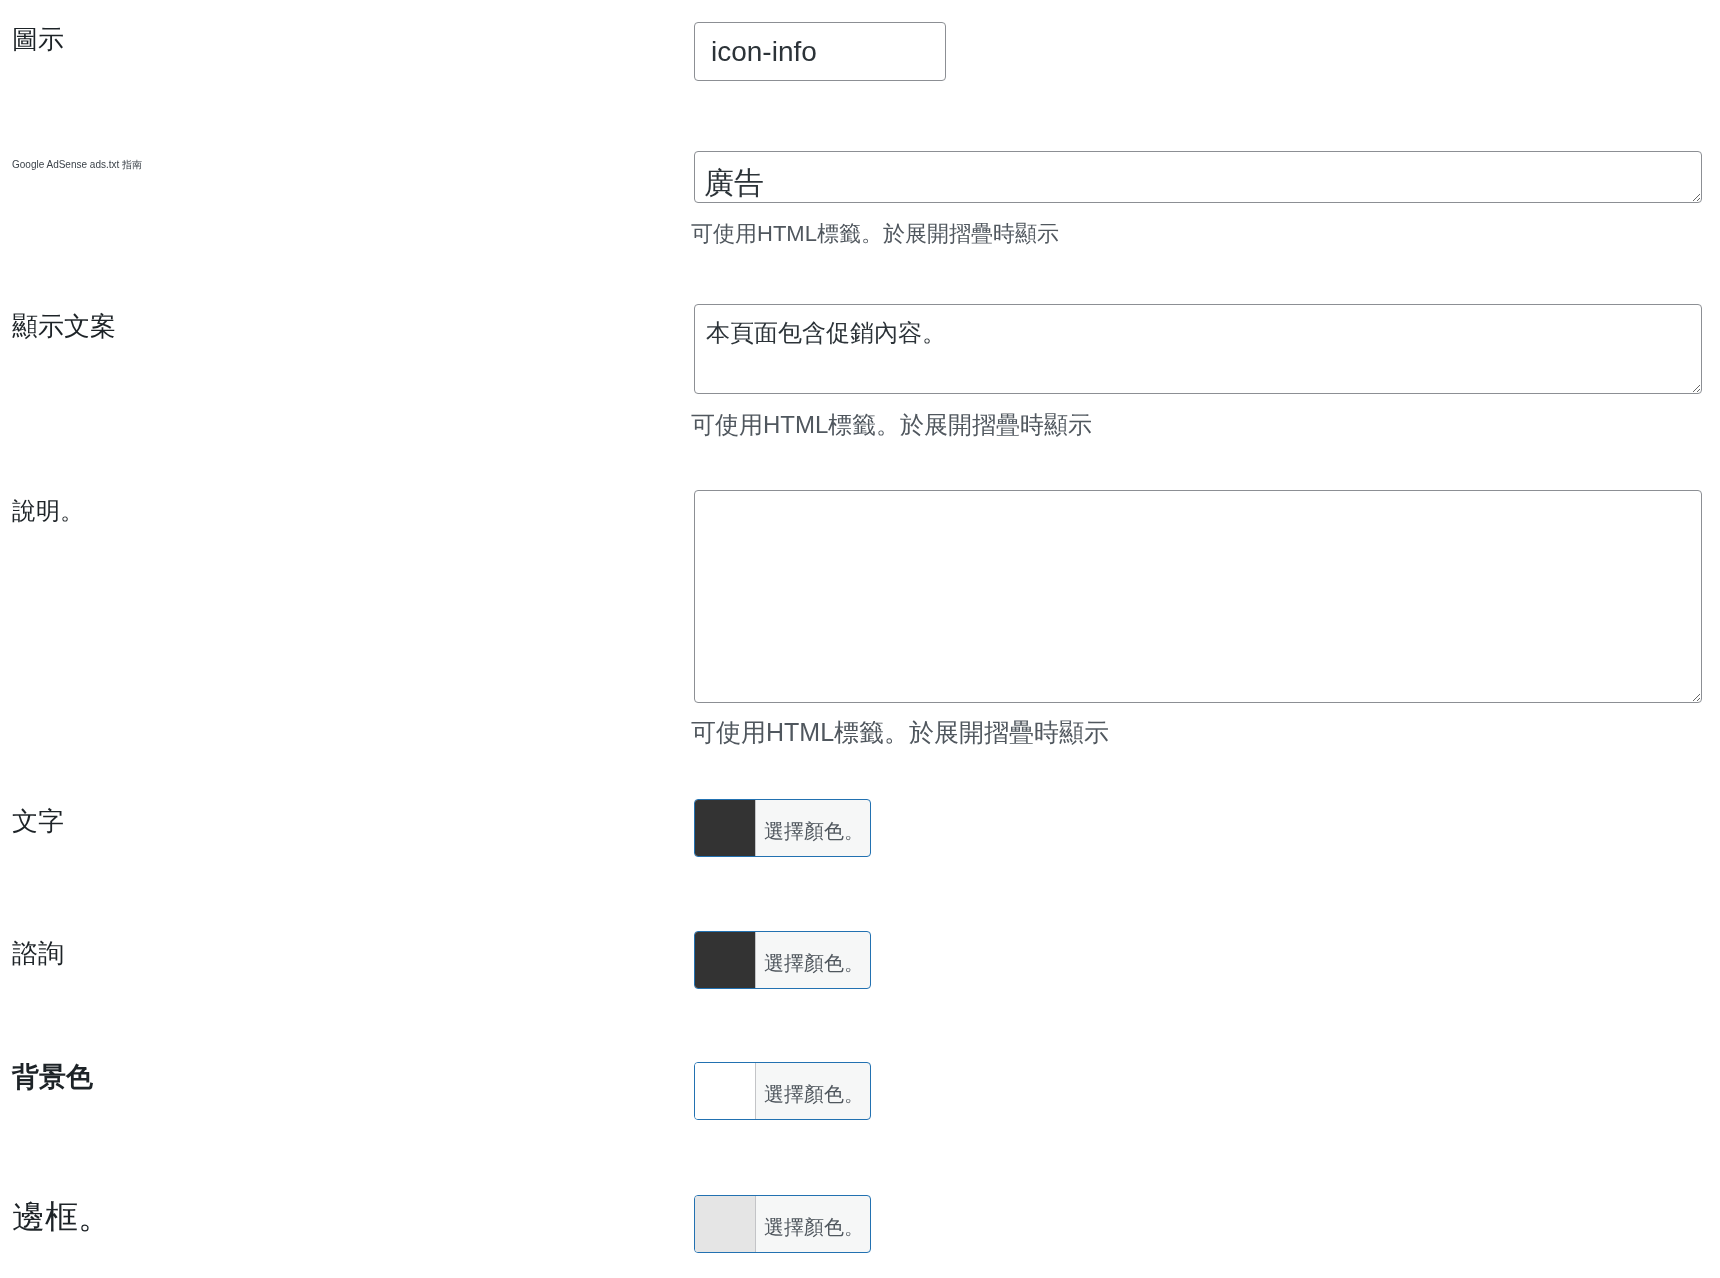 This screenshot has height=1278, width=1720. I want to click on field-label: Google AdSense ads.txt 指南, so click(77, 165).